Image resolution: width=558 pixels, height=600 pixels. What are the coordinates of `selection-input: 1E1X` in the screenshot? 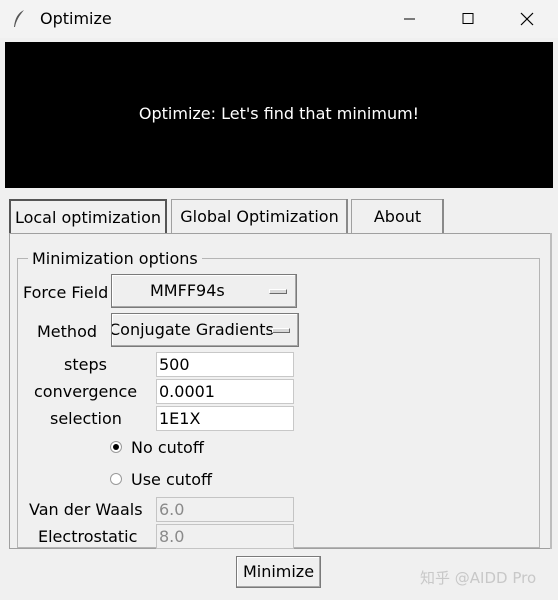 It's located at (225, 418).